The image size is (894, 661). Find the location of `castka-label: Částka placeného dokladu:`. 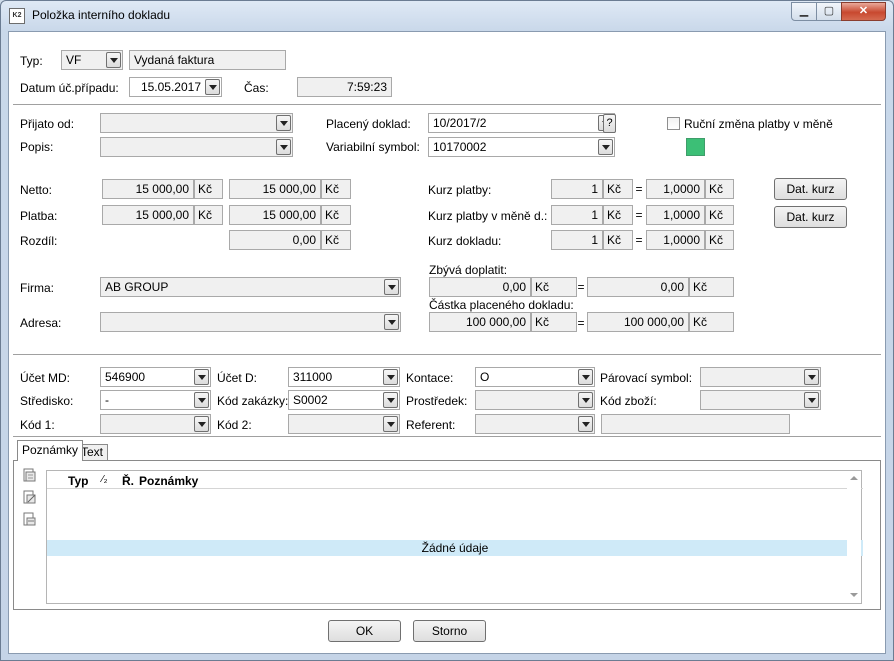

castka-label: Částka placeného dokladu: is located at coordinates (501, 305).